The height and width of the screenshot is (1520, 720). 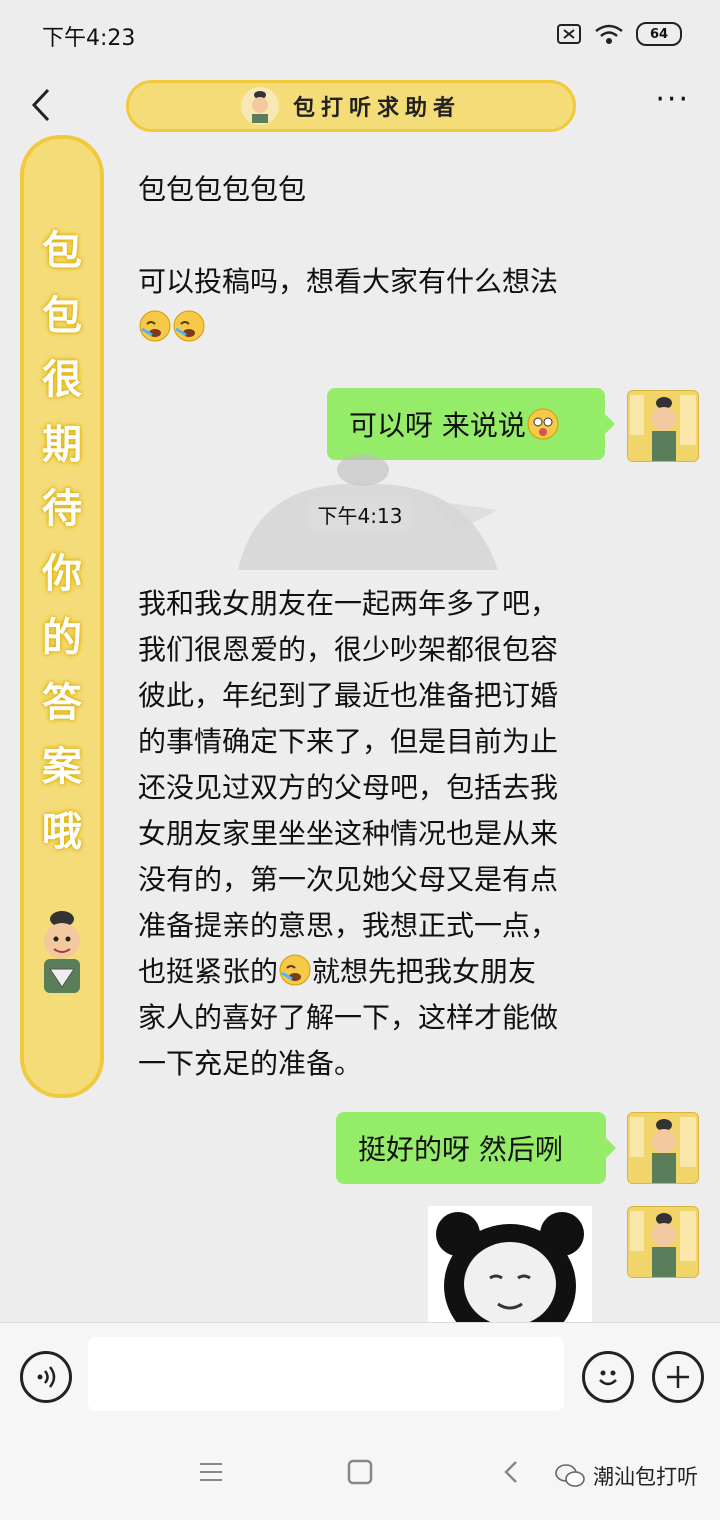 I want to click on plus-icon, so click(x=678, y=1377).